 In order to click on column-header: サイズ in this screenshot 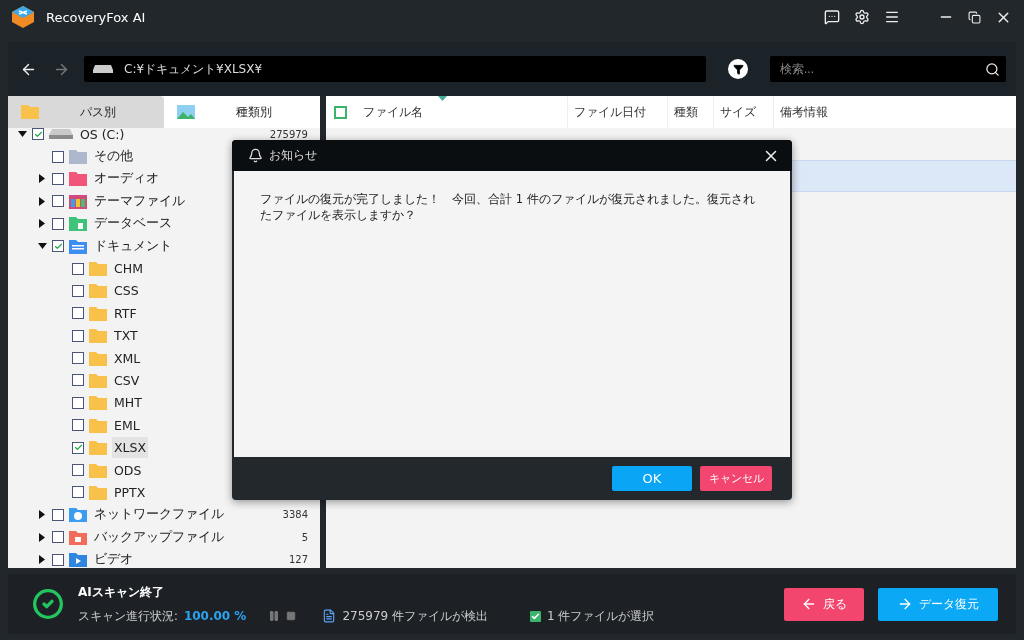, I will do `click(743, 112)`.